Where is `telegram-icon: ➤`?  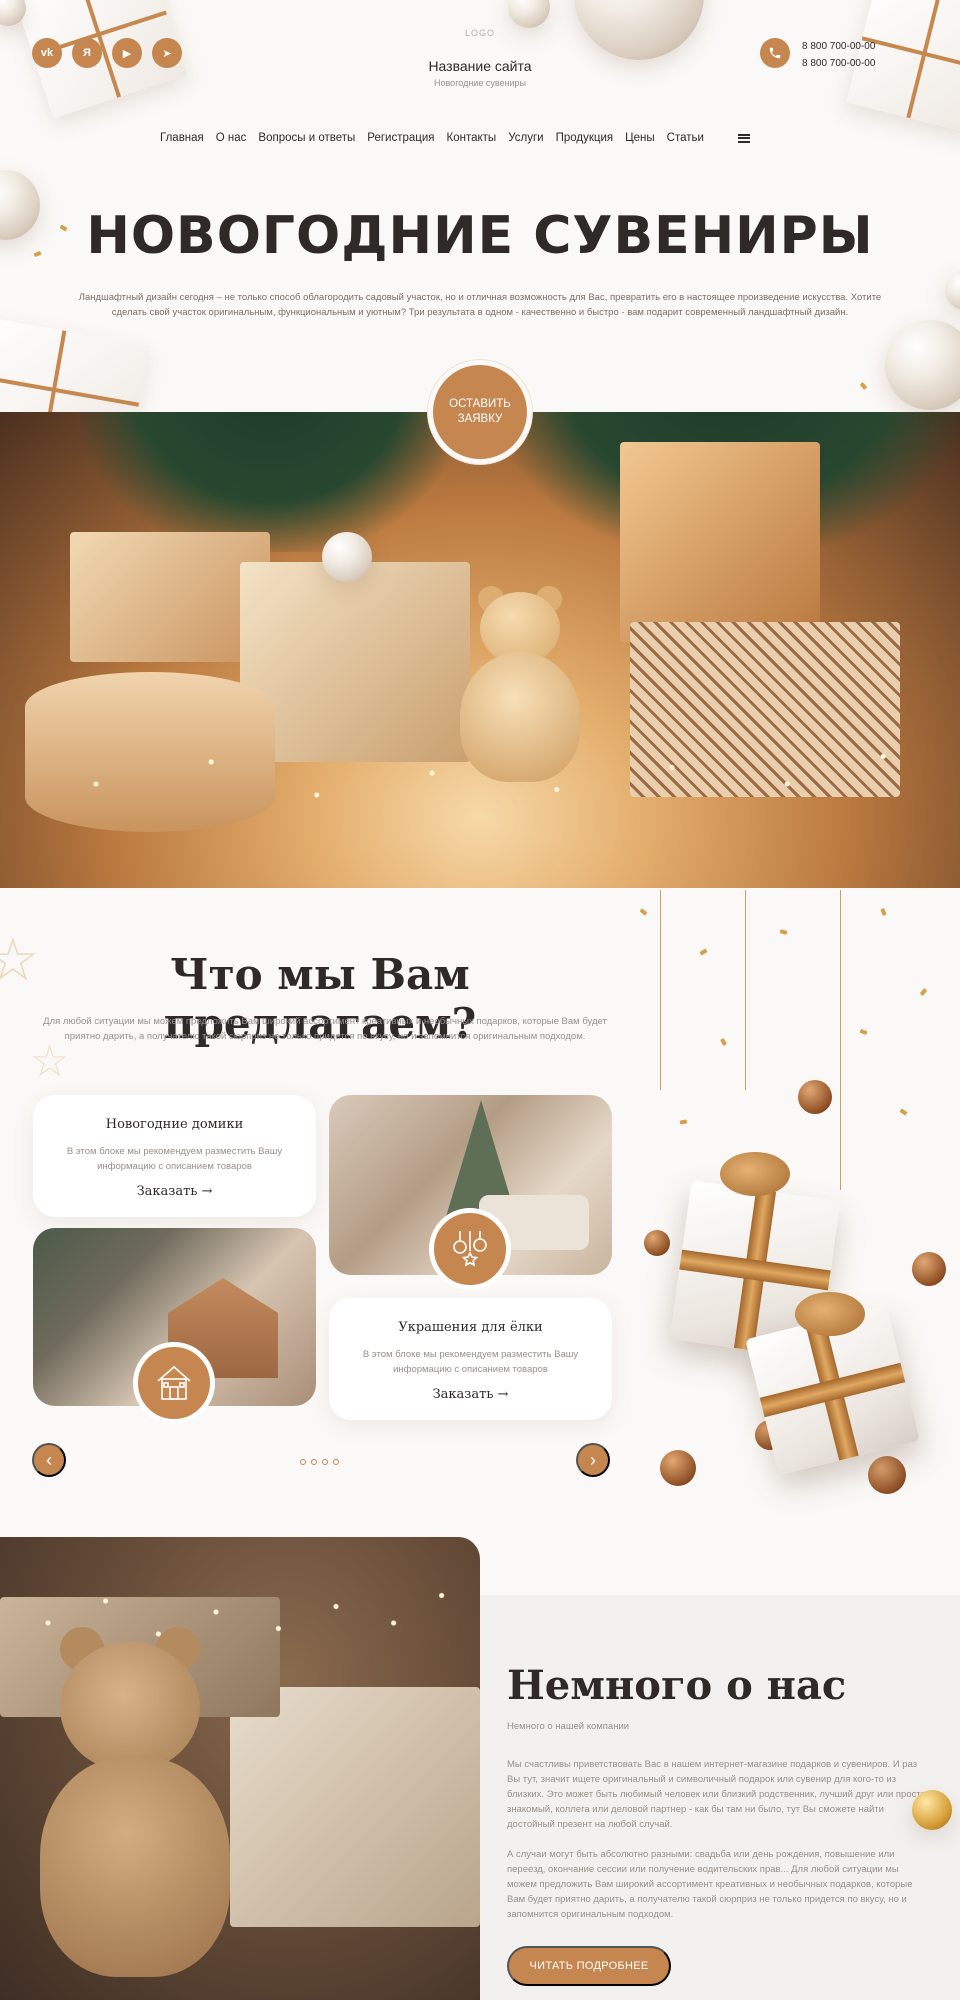
telegram-icon: ➤ is located at coordinates (167, 53).